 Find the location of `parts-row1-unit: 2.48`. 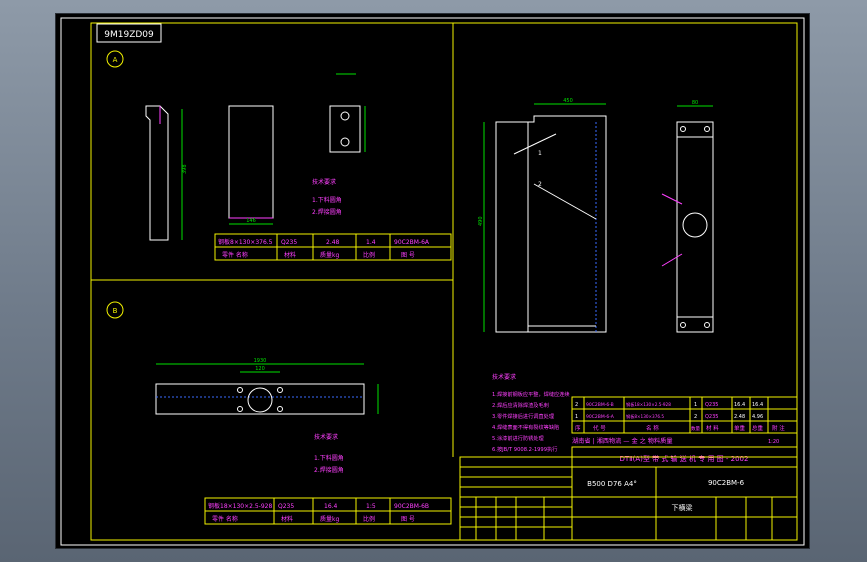

parts-row1-unit: 2.48 is located at coordinates (739, 417).